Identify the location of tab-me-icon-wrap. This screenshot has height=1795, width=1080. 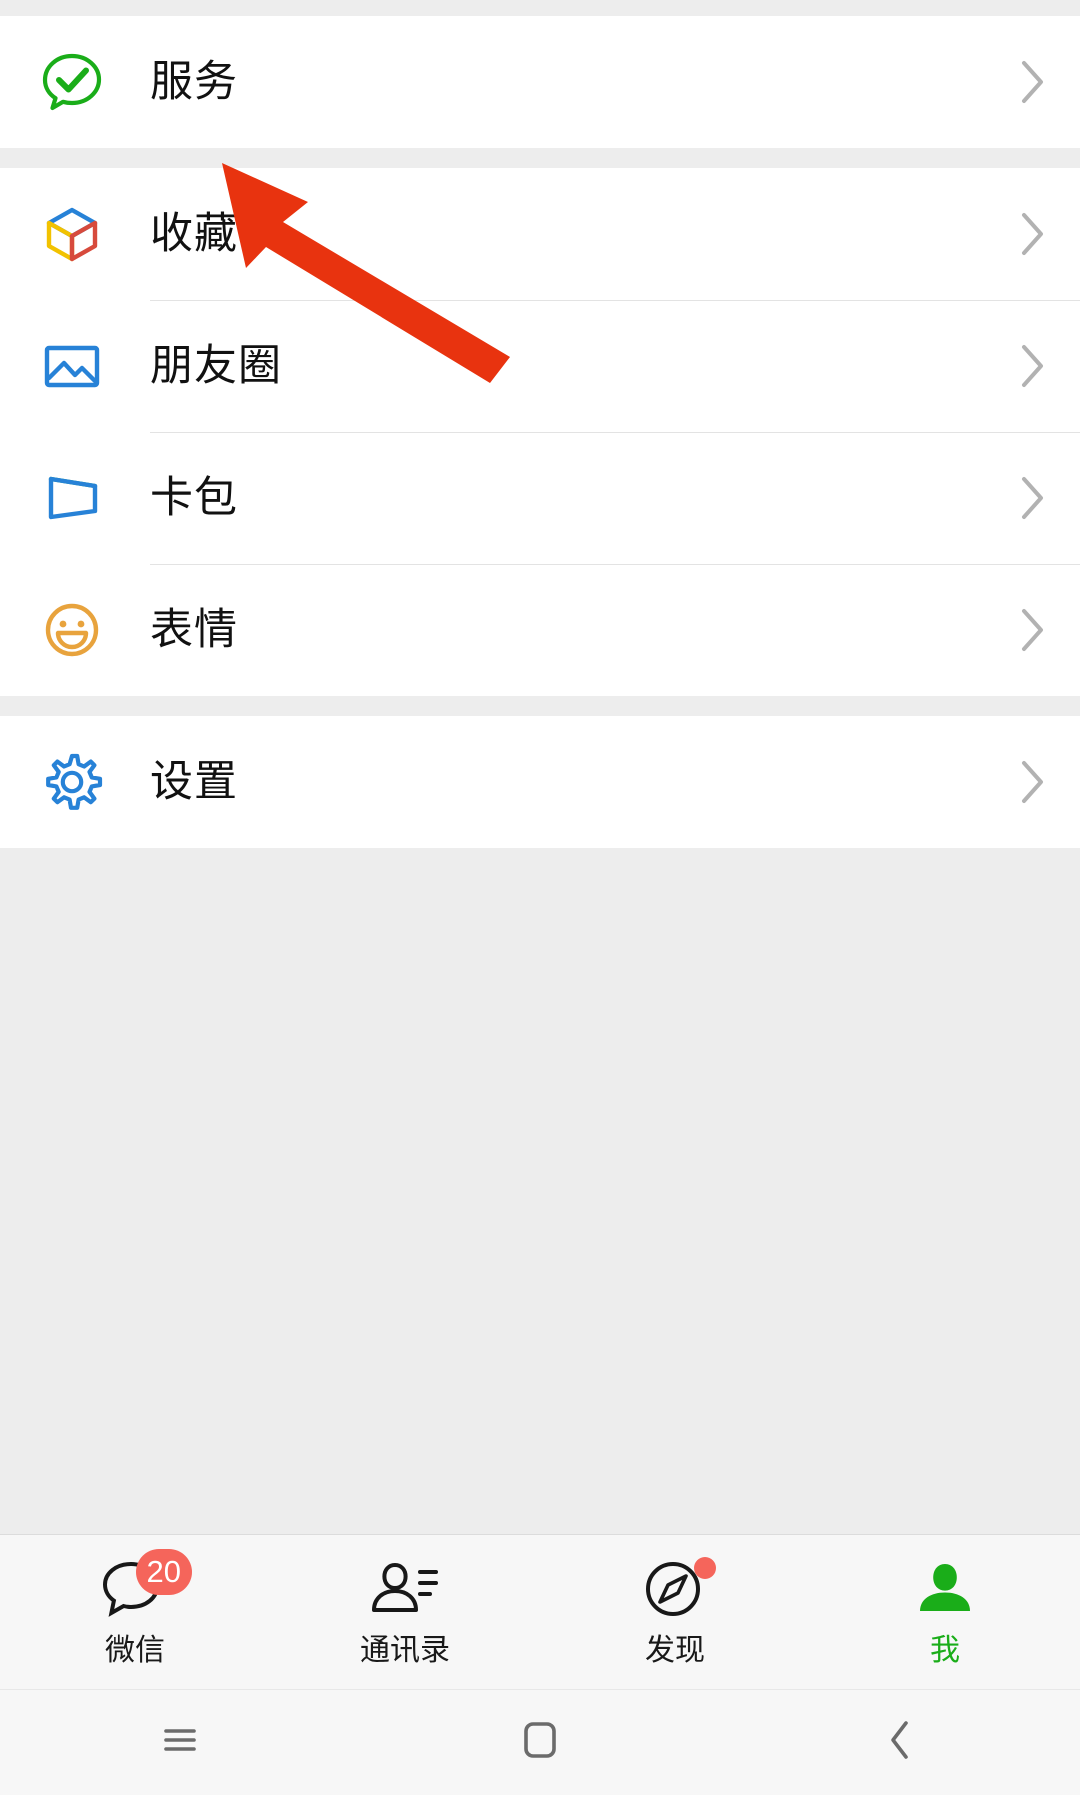
(945, 1592).